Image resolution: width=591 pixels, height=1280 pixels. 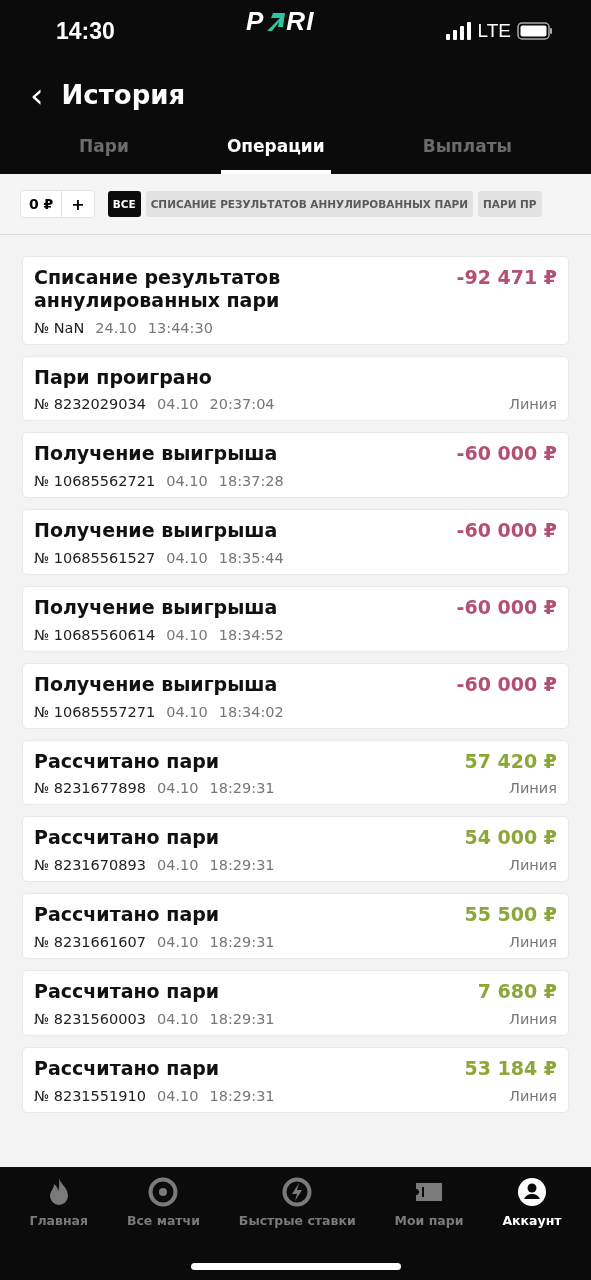 What do you see at coordinates (510, 761) in the screenshot?
I see `operation-amount: 57 420 ₽` at bounding box center [510, 761].